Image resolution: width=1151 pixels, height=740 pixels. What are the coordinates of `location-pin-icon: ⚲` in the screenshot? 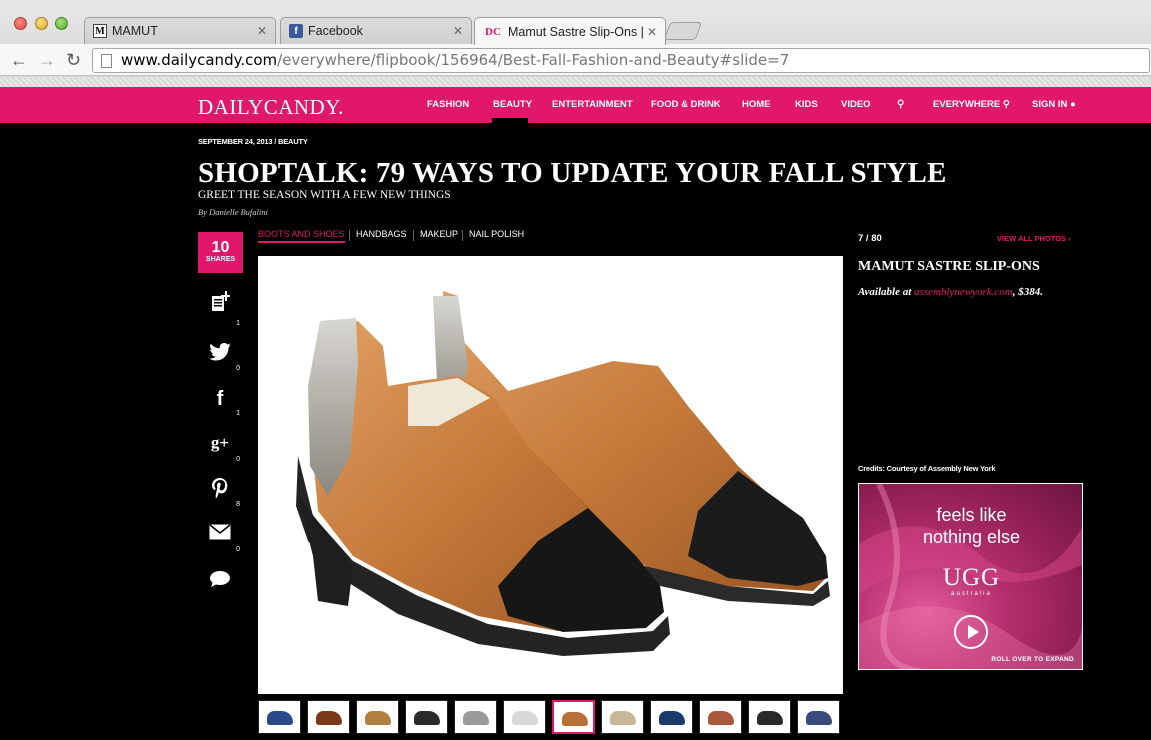 It's located at (1006, 104).